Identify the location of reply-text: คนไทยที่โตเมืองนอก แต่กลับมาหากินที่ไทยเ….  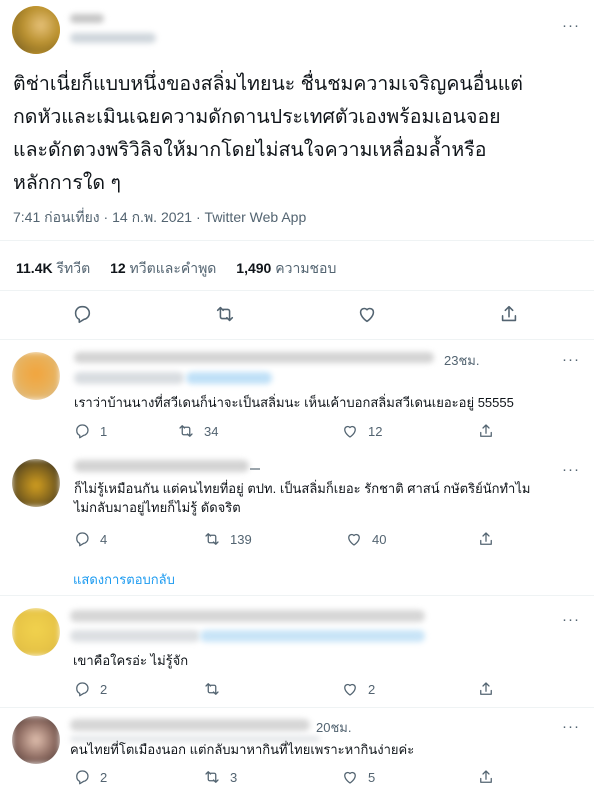
(325, 749).